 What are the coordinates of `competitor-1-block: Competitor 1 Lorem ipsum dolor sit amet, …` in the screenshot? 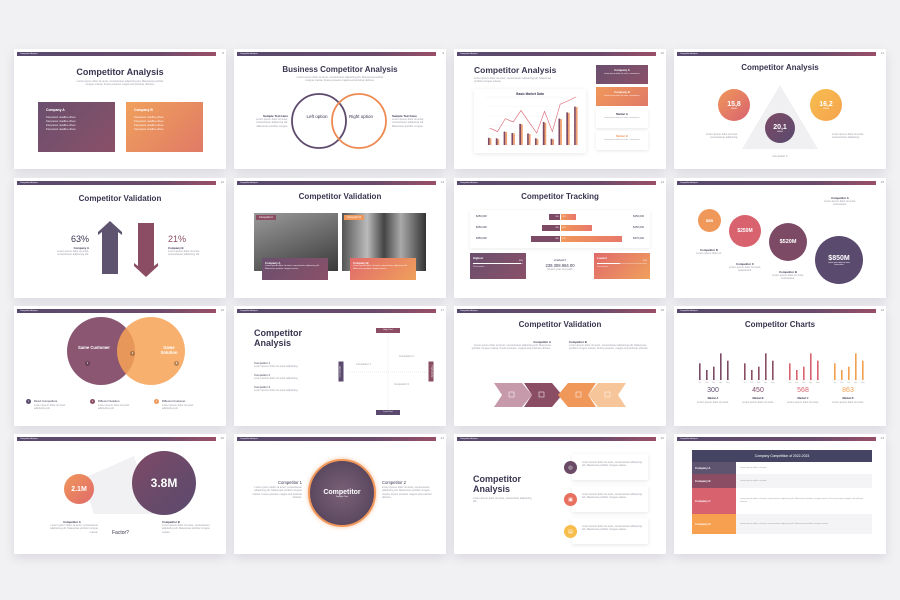 It's located at (276, 490).